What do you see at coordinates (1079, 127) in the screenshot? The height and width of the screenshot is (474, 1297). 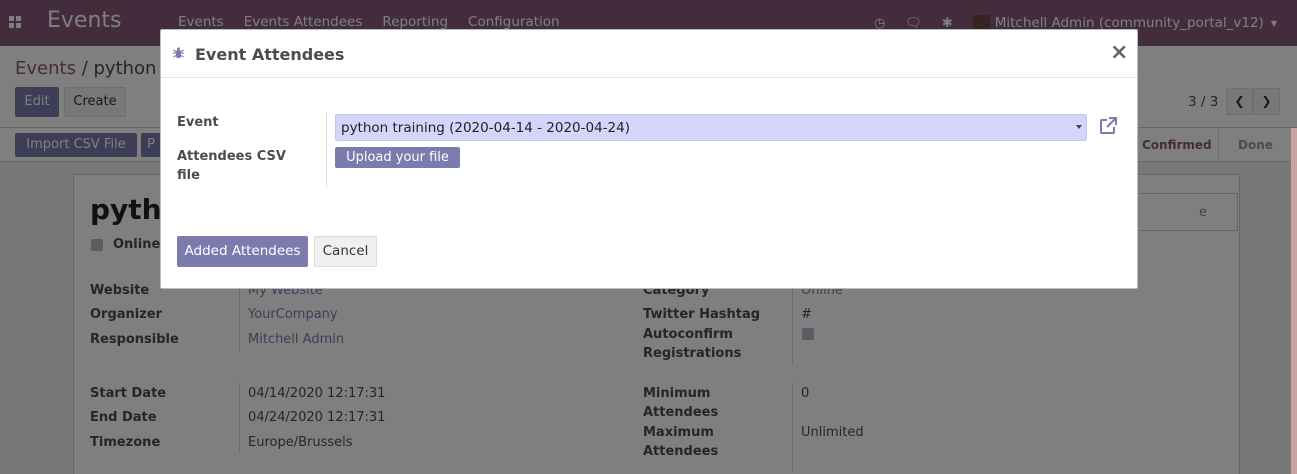 I see `caret-down-icon` at bounding box center [1079, 127].